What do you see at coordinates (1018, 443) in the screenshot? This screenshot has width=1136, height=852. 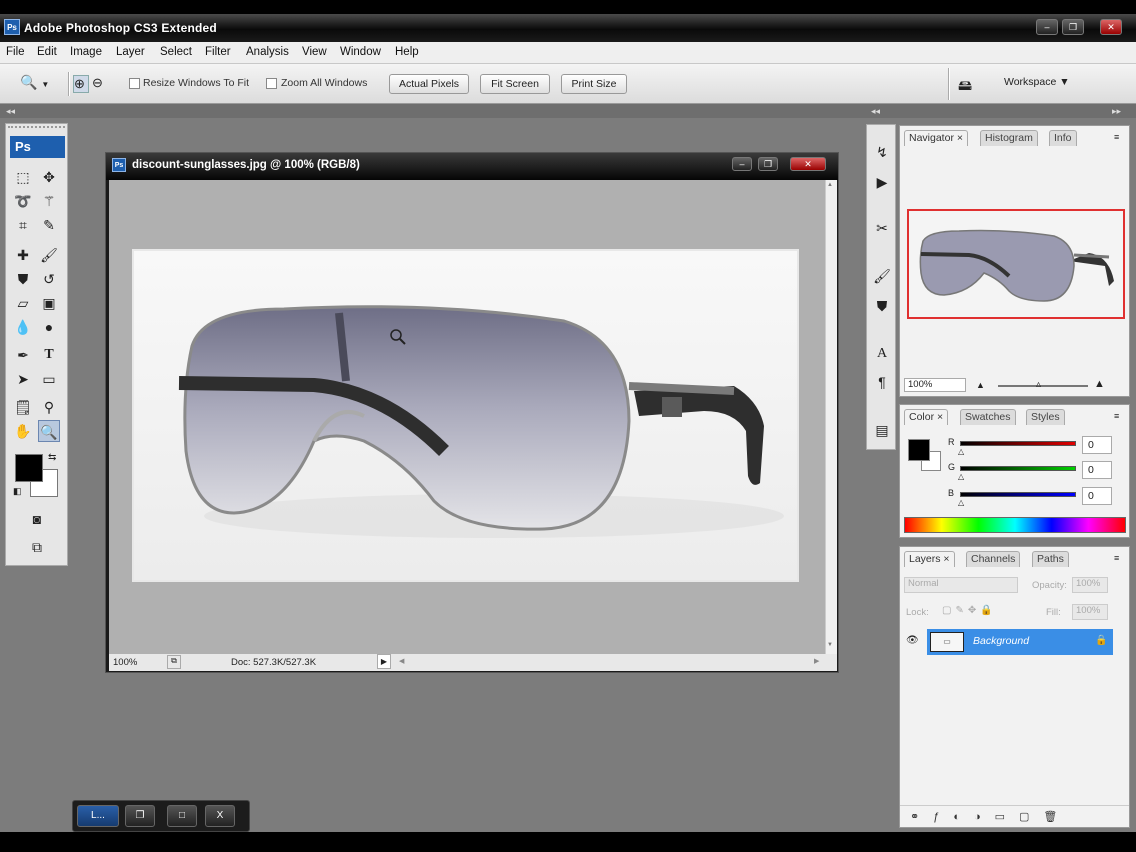 I see `red-slider` at bounding box center [1018, 443].